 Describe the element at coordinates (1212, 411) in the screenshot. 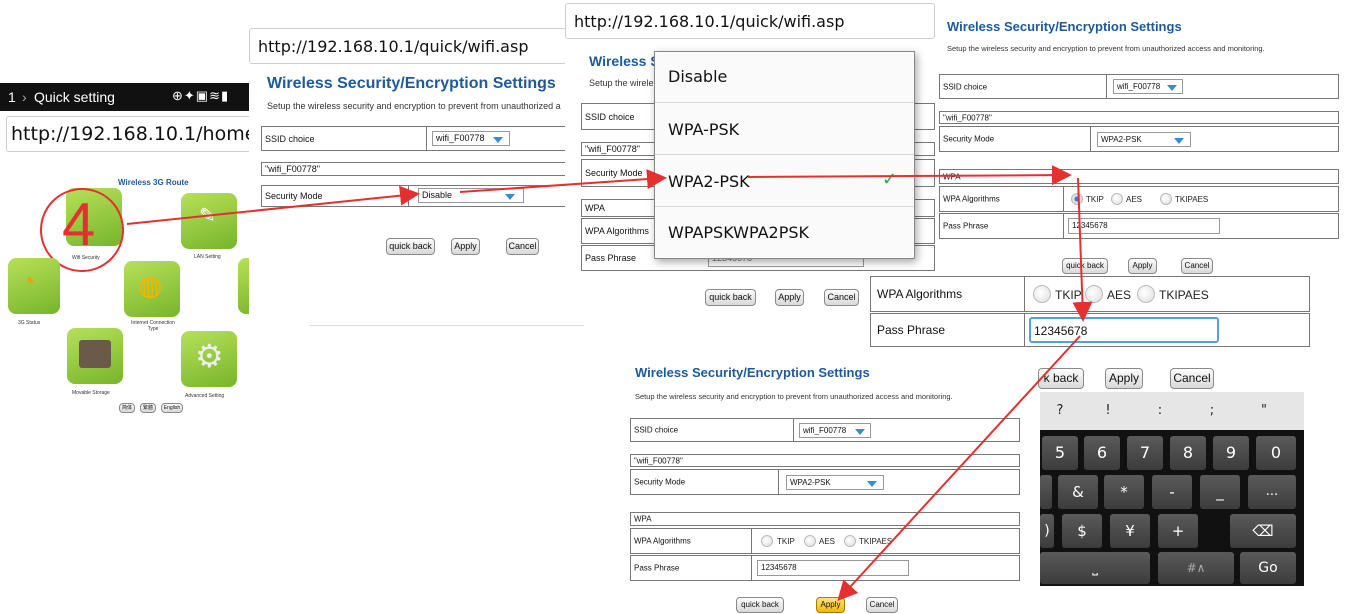

I see `key-semicolon: ;` at that location.